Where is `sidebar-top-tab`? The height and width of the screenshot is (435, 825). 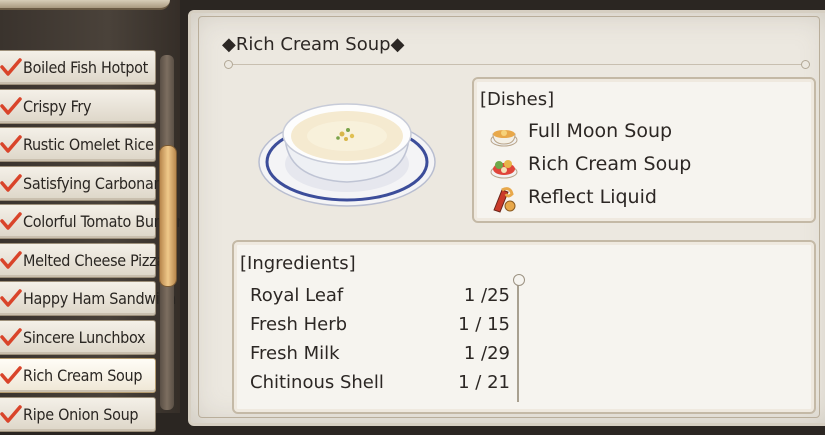 sidebar-top-tab is located at coordinates (85, 5).